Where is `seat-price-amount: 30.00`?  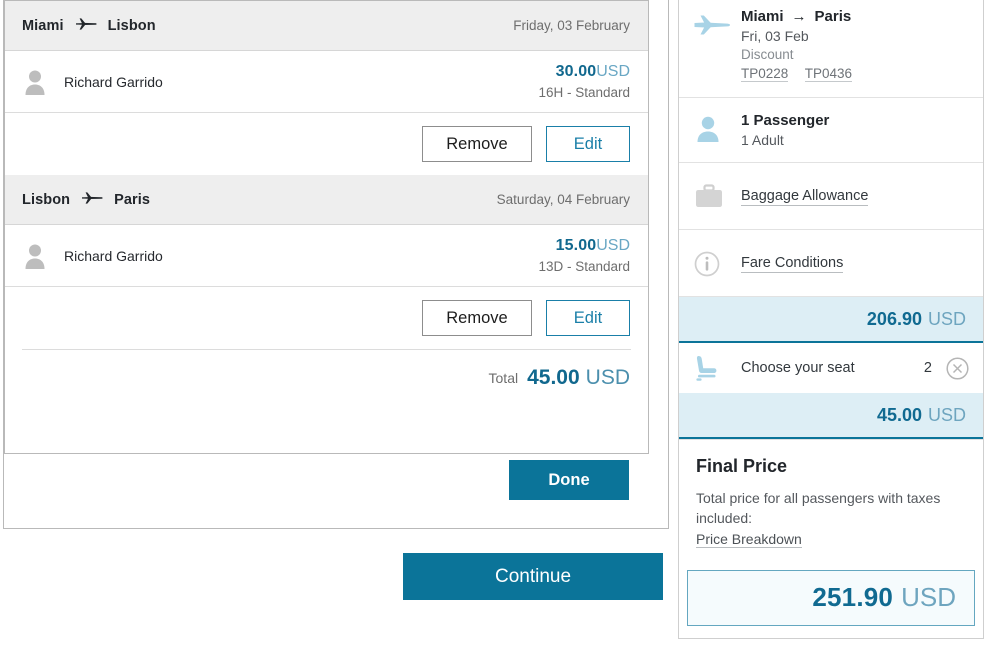
seat-price-amount: 30.00 is located at coordinates (576, 71).